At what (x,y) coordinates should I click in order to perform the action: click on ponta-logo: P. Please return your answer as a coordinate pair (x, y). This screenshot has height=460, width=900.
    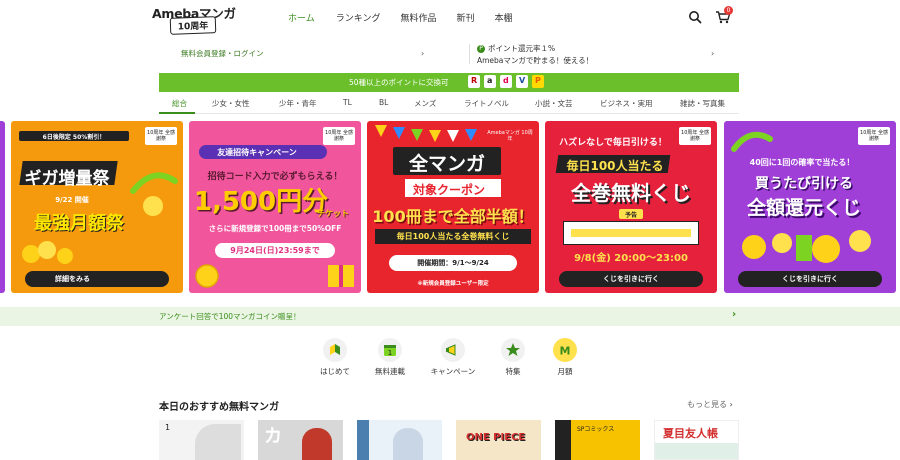
    Looking at the image, I should click on (538, 81).